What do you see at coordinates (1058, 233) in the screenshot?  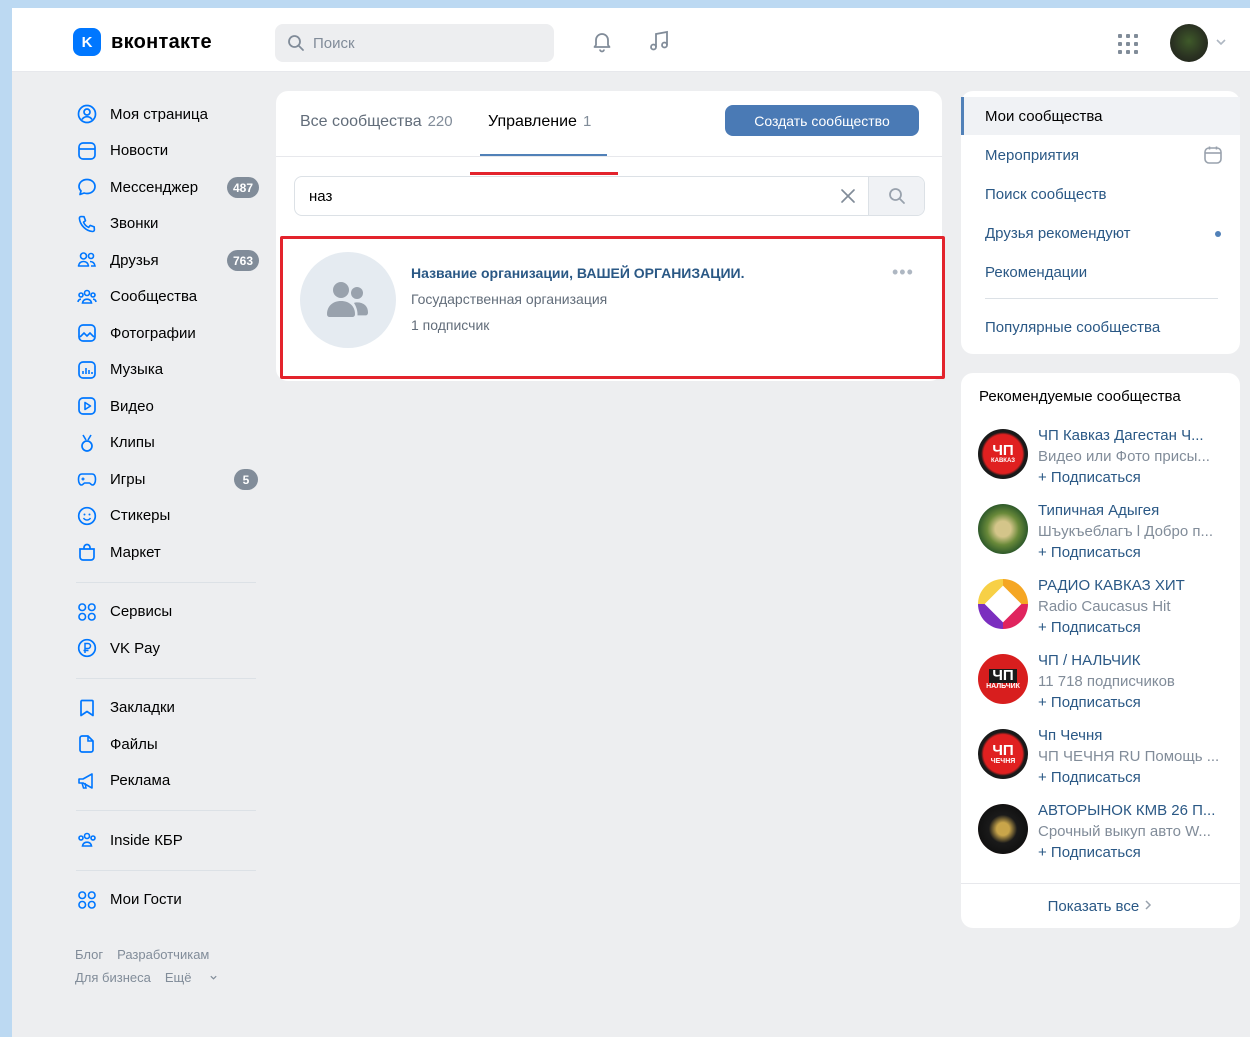 I see `menu-friends-recommend: Друзья рекомендуют` at bounding box center [1058, 233].